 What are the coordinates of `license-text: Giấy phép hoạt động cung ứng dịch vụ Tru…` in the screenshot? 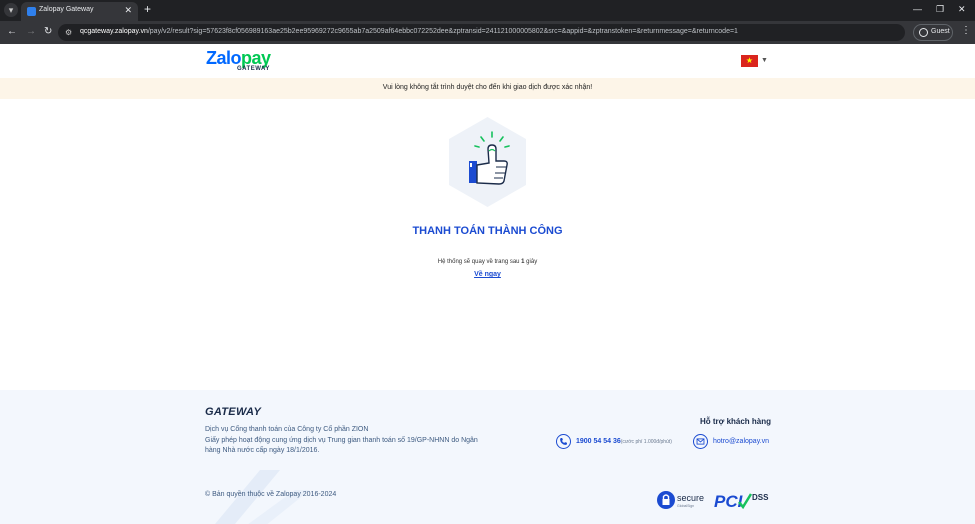 It's located at (341, 445).